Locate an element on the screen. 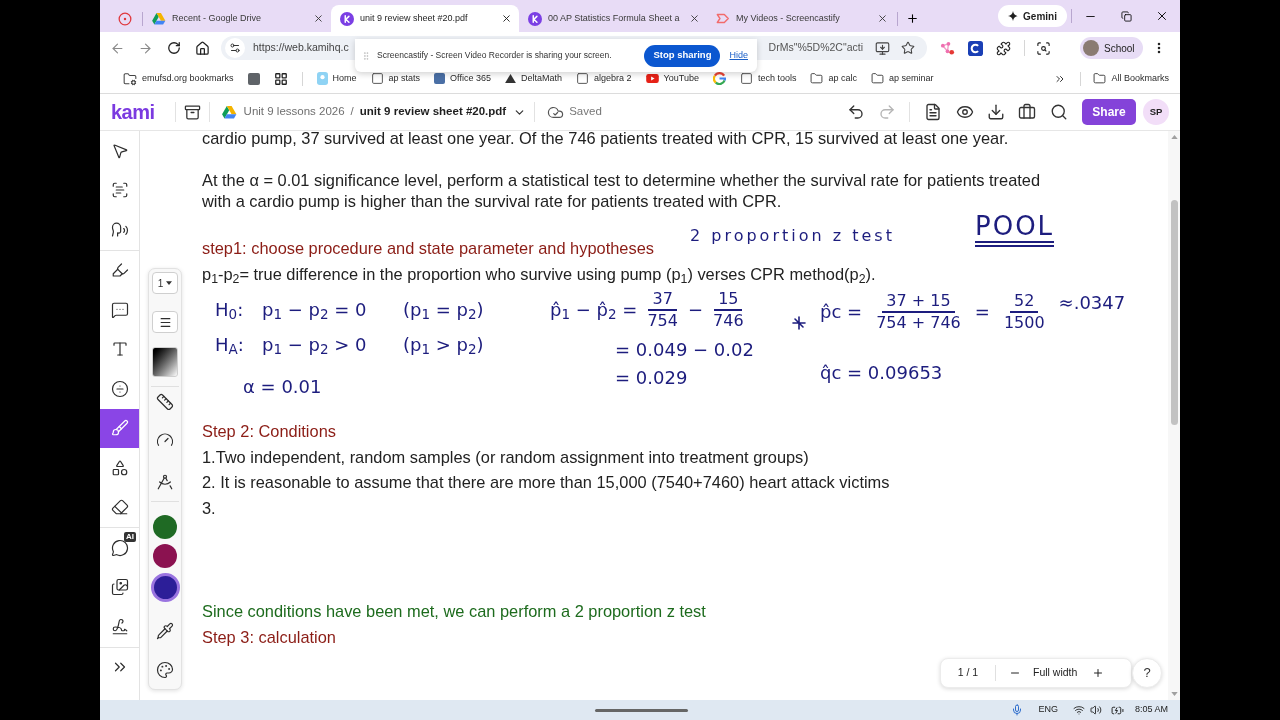  notification-text: Screencastify - Screen Video Recorder is sharing your screen. is located at coordinates (494, 55).